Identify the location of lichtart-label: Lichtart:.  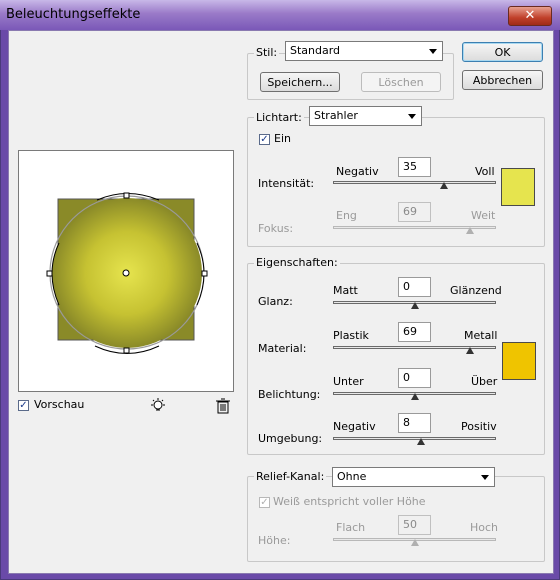
(279, 117).